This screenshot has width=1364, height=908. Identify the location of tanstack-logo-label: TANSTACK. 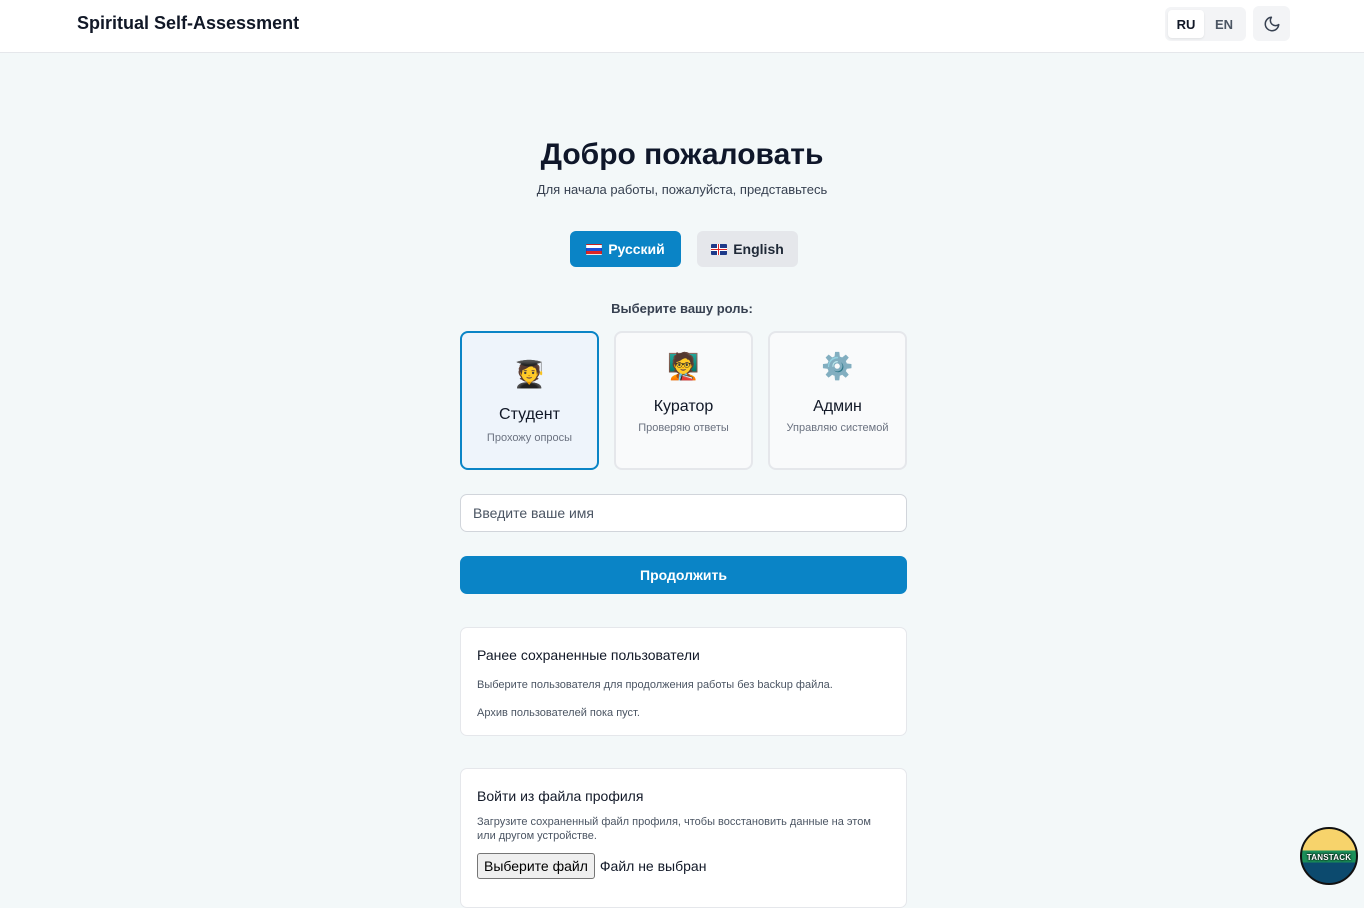
(1329, 857).